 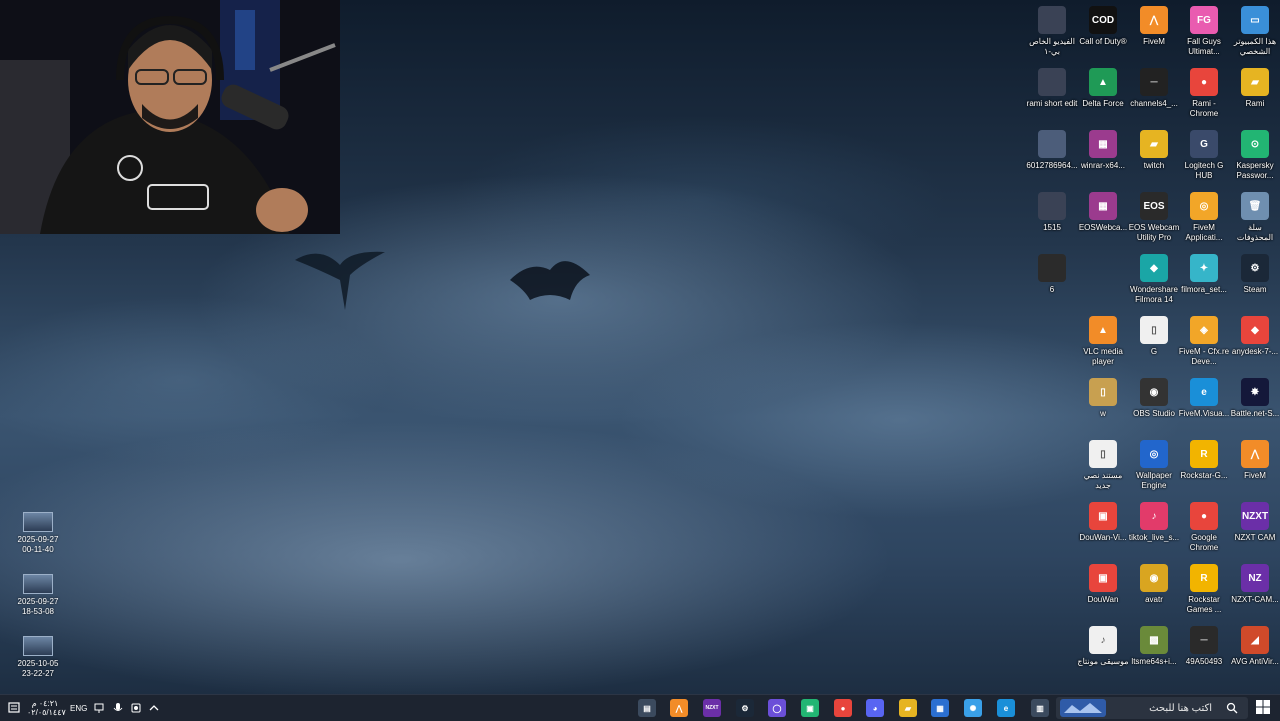 I want to click on app-icon: ▩, so click(x=1154, y=640).